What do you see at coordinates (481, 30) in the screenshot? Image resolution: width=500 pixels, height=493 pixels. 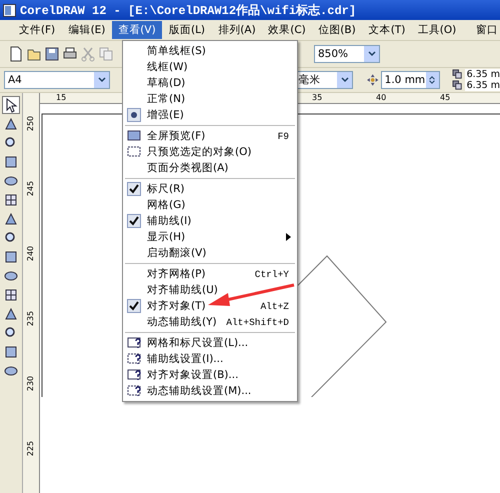 I see `menu-item: 窗口` at bounding box center [481, 30].